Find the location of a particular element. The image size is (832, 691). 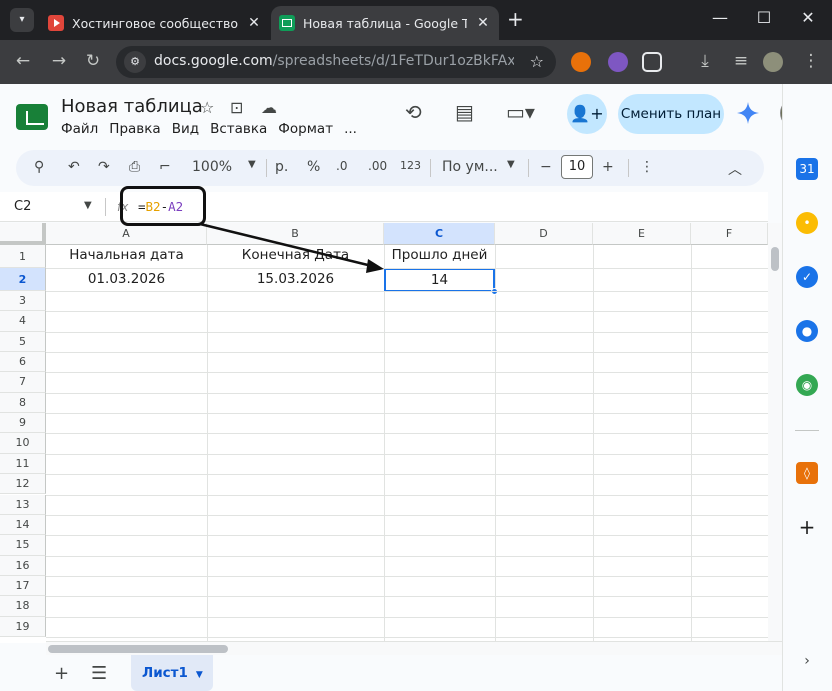

name-box-caret-icon: ▼ is located at coordinates (88, 205).